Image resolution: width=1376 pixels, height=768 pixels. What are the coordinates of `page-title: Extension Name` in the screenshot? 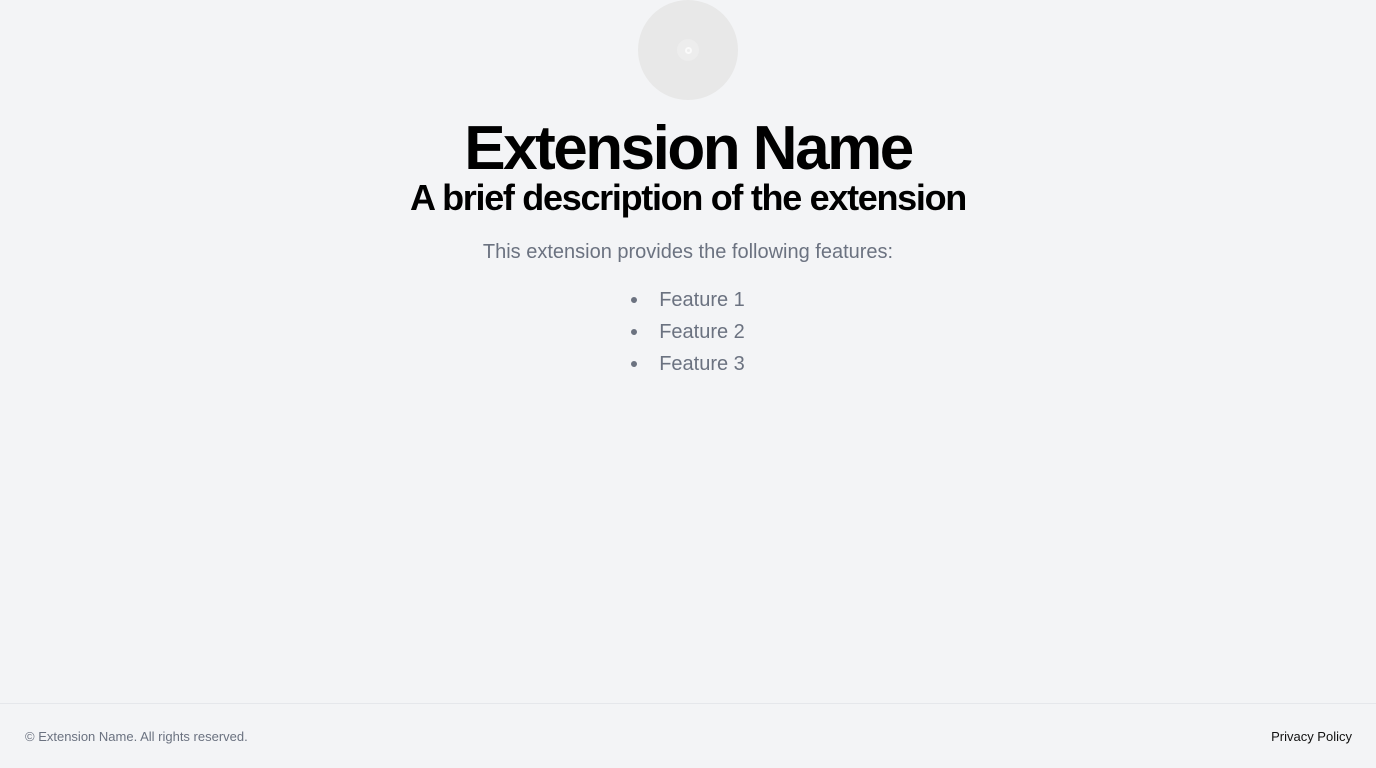 It's located at (689, 148).